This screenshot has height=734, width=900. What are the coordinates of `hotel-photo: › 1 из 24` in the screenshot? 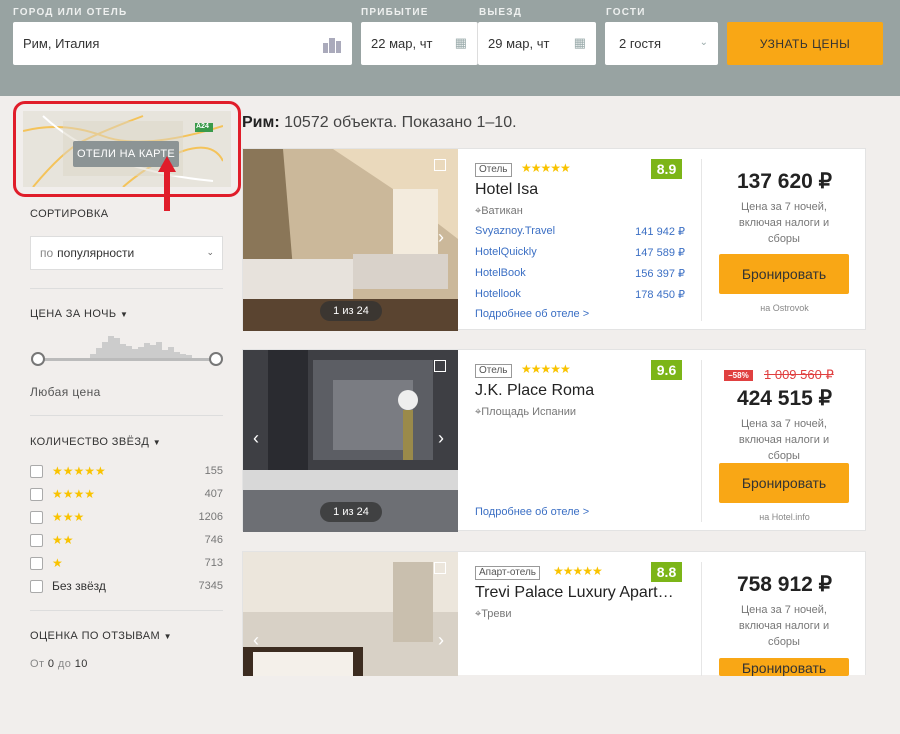 It's located at (350, 240).